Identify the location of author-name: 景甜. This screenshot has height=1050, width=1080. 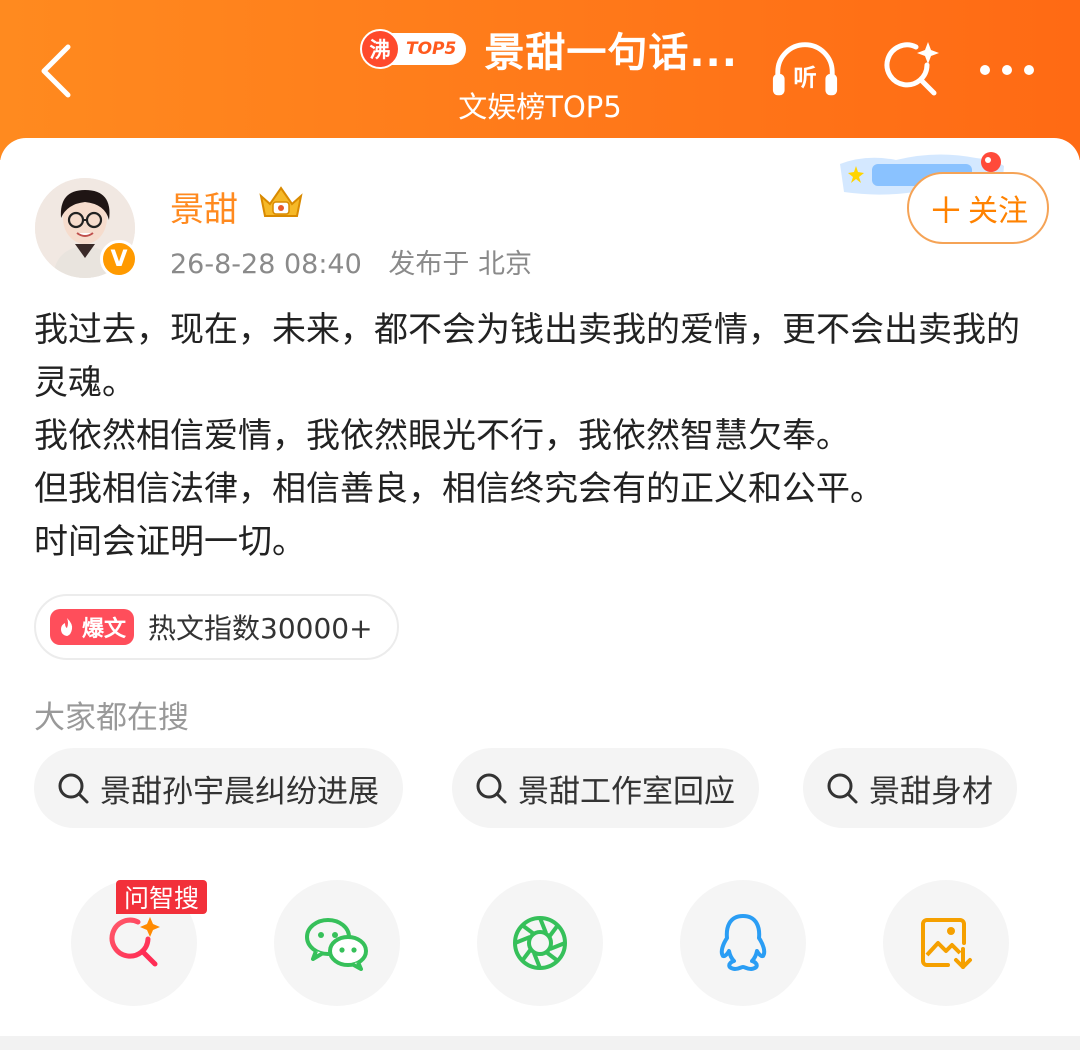
(204, 206).